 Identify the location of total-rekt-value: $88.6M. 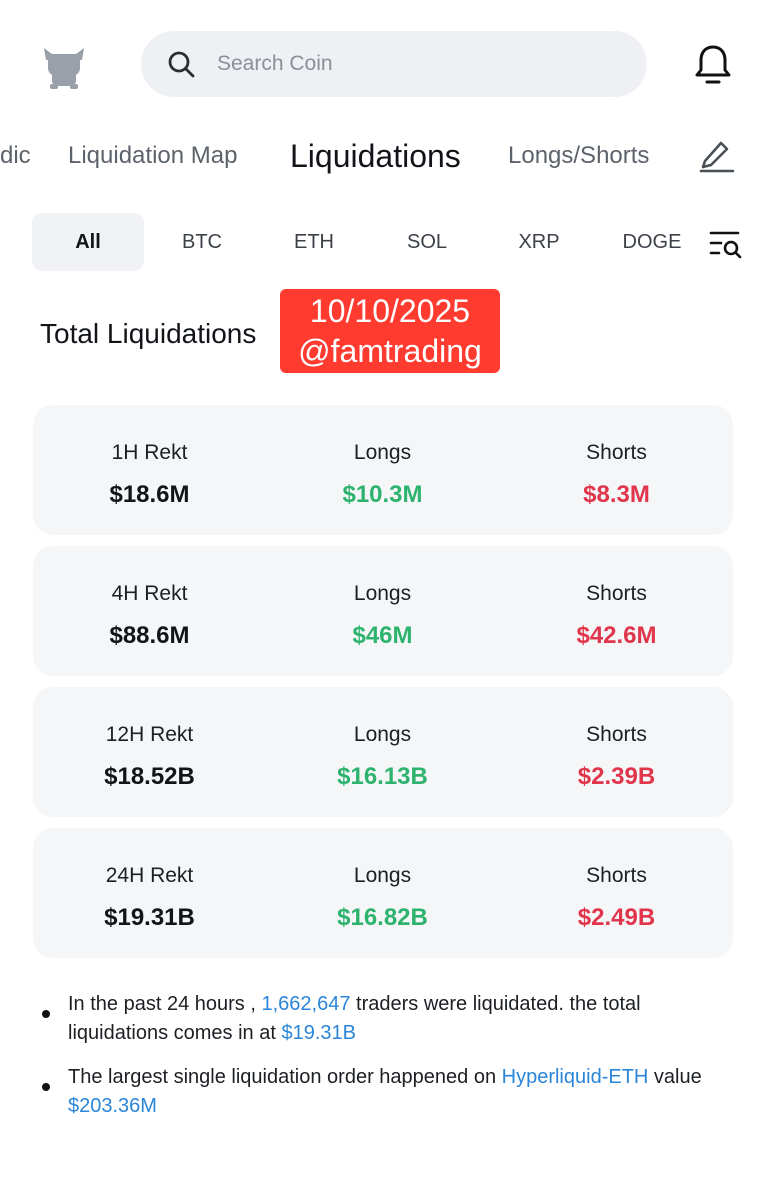
(149, 635).